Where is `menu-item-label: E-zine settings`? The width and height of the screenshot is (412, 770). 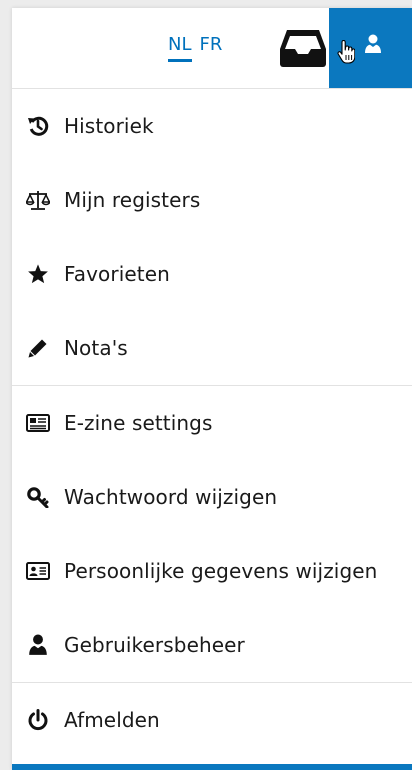
menu-item-label: E-zine settings is located at coordinates (138, 423).